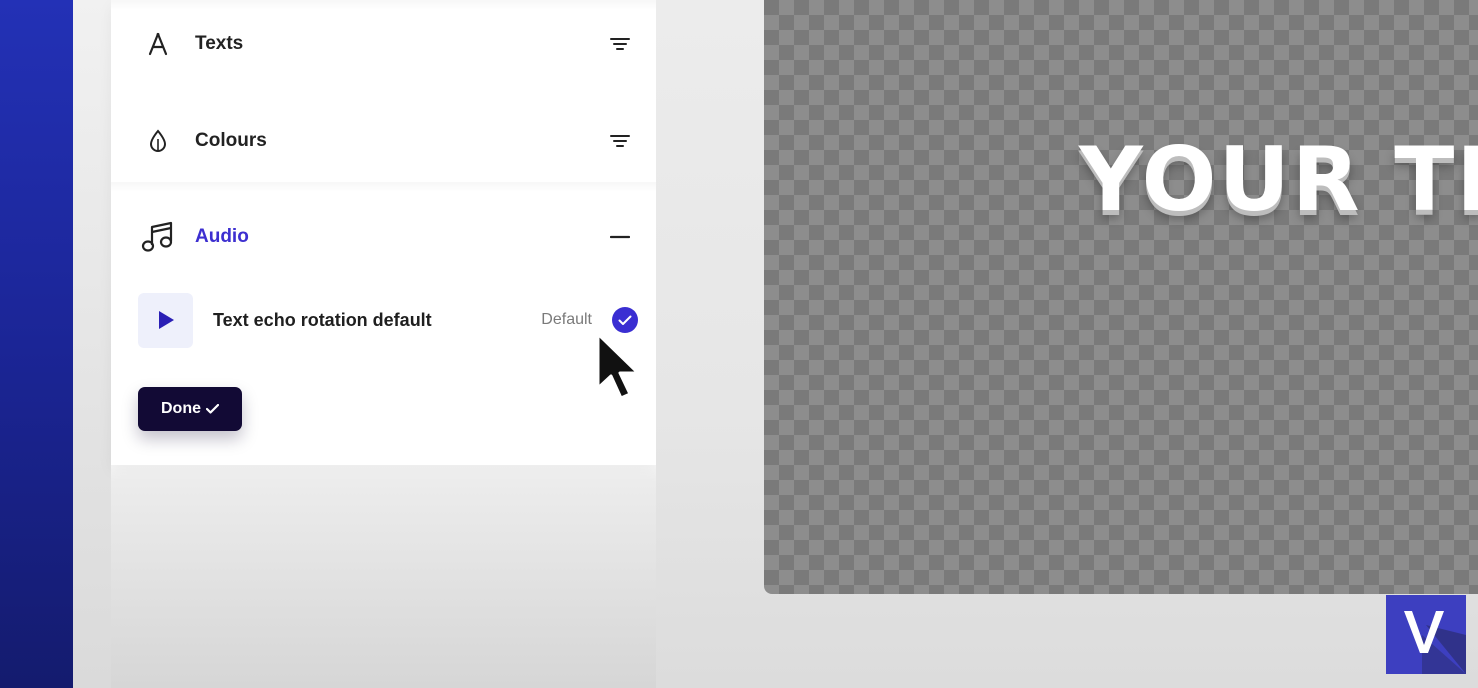  Describe the element at coordinates (386, 44) in the screenshot. I see `section-texts: Texts` at that location.